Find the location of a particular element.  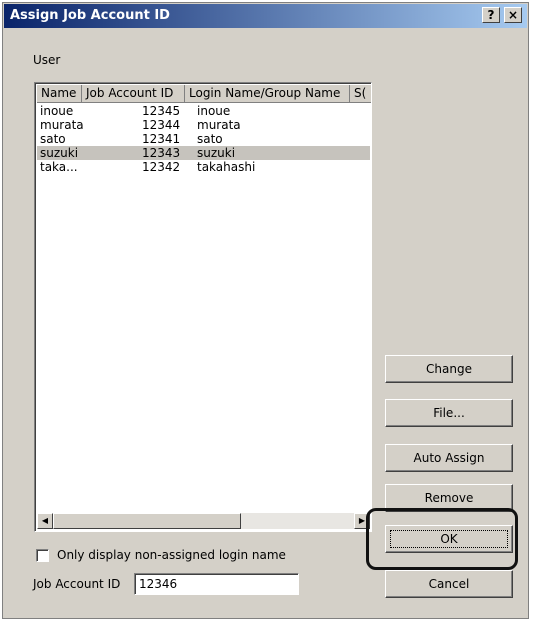

column-header-name: Name is located at coordinates (59, 94).